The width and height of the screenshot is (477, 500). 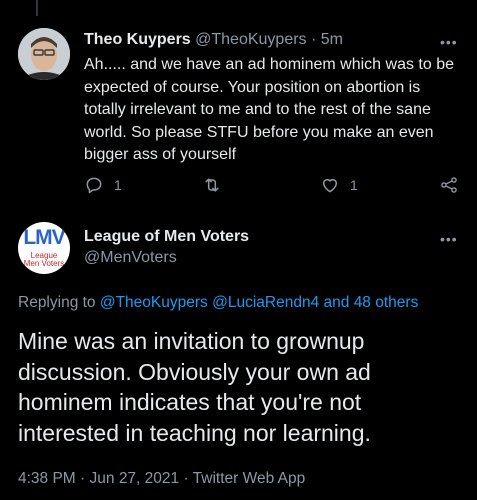 I want to click on retweet-icon, so click(x=212, y=185).